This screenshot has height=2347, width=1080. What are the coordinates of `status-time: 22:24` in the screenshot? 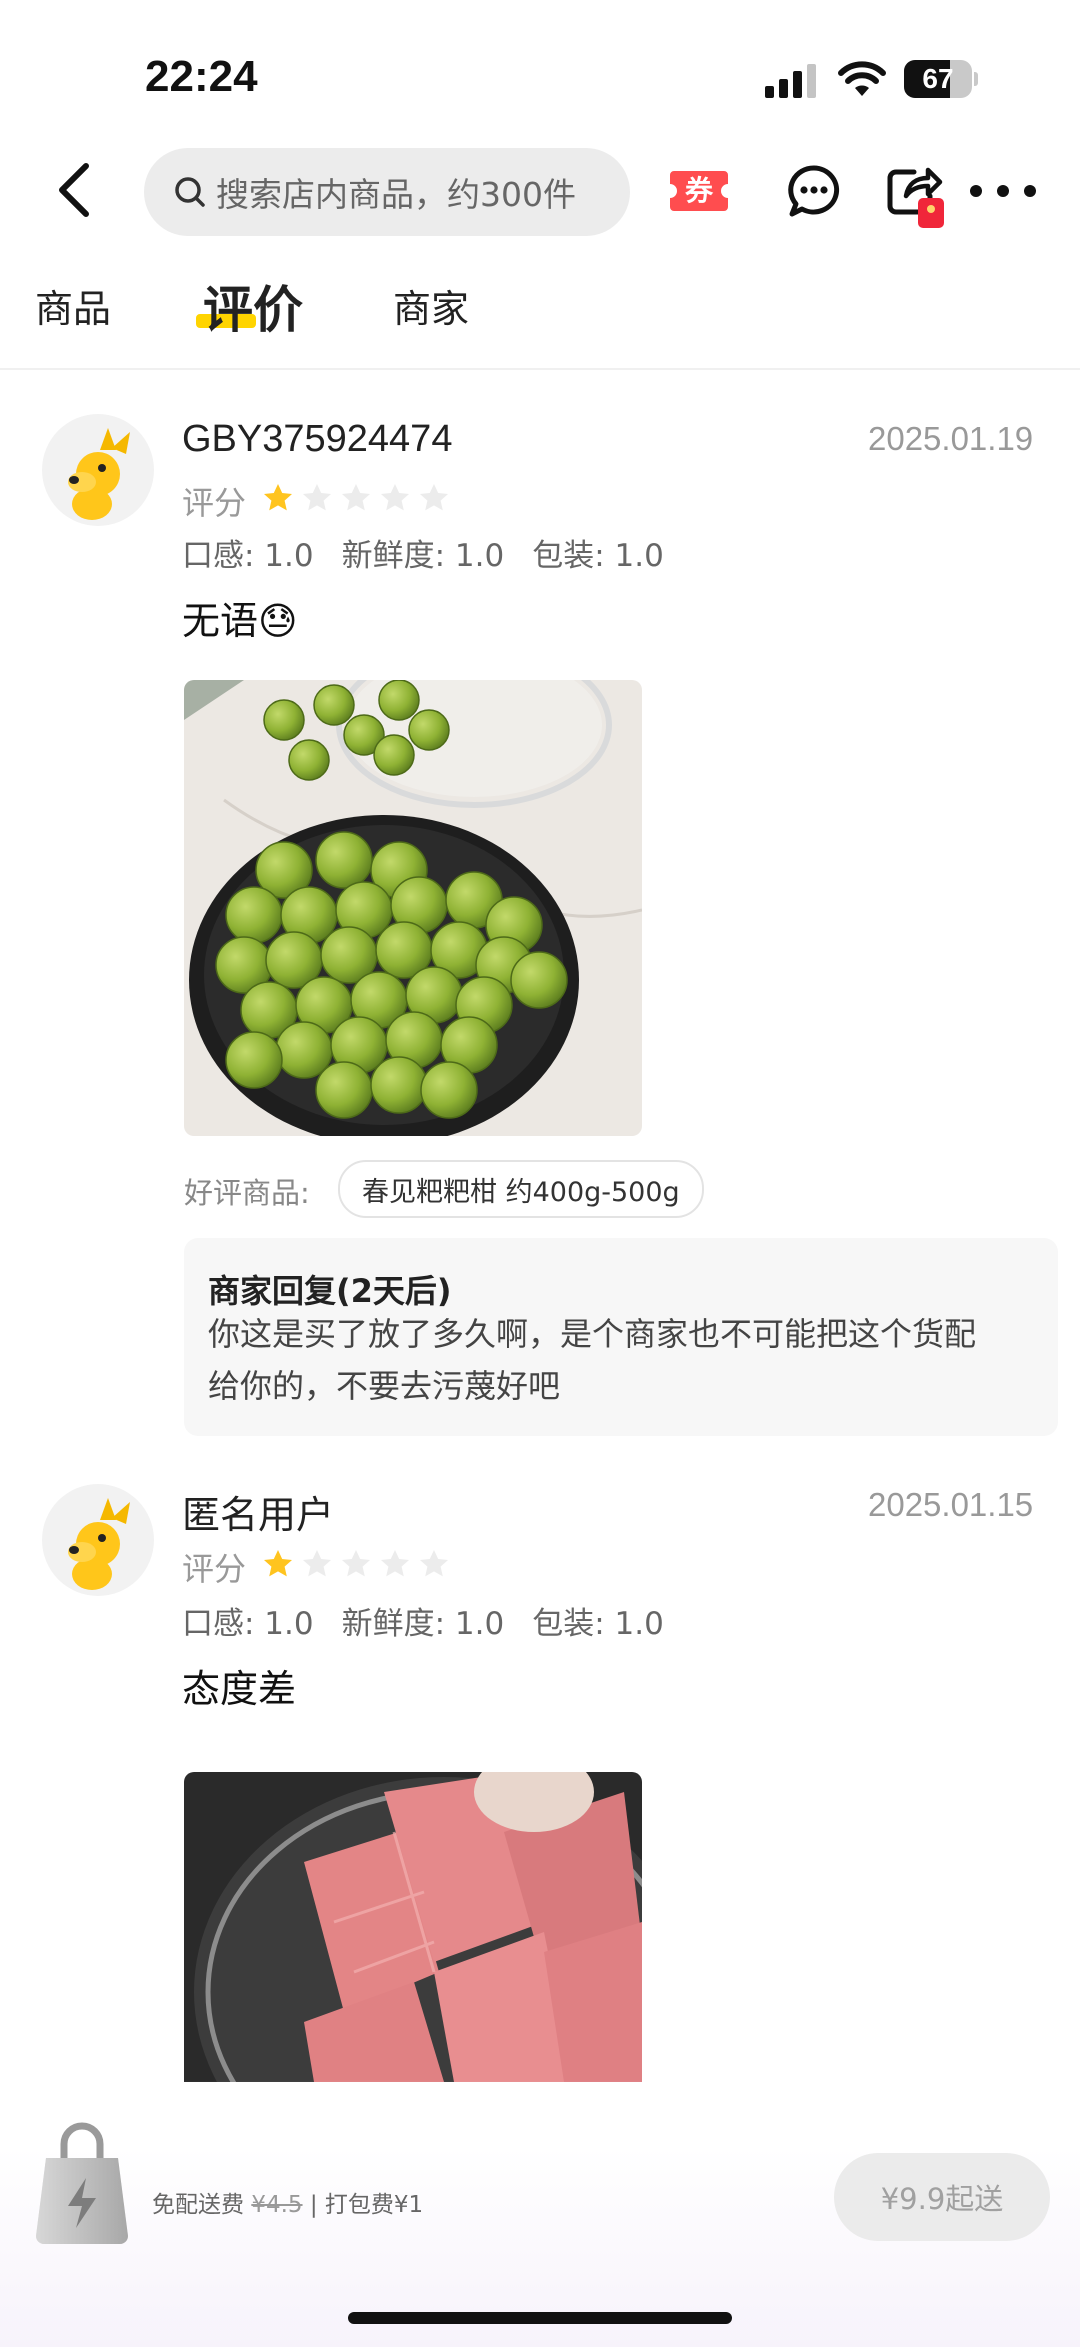 It's located at (201, 76).